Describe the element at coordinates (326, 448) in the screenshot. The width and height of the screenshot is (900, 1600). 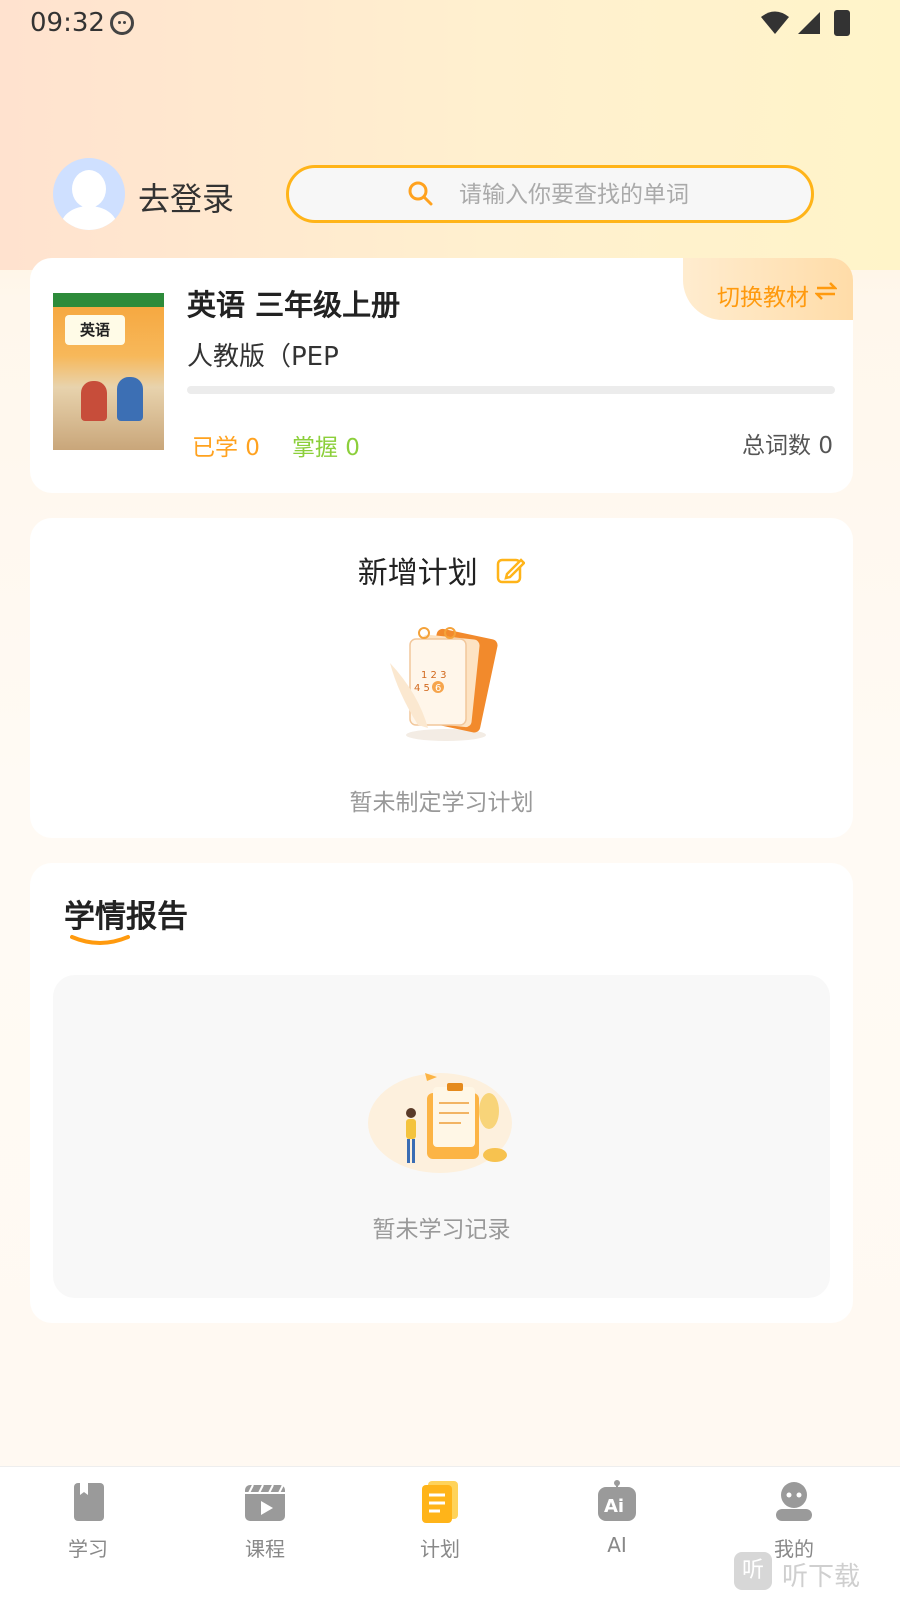
I see `mastered-count: 掌握 0` at that location.